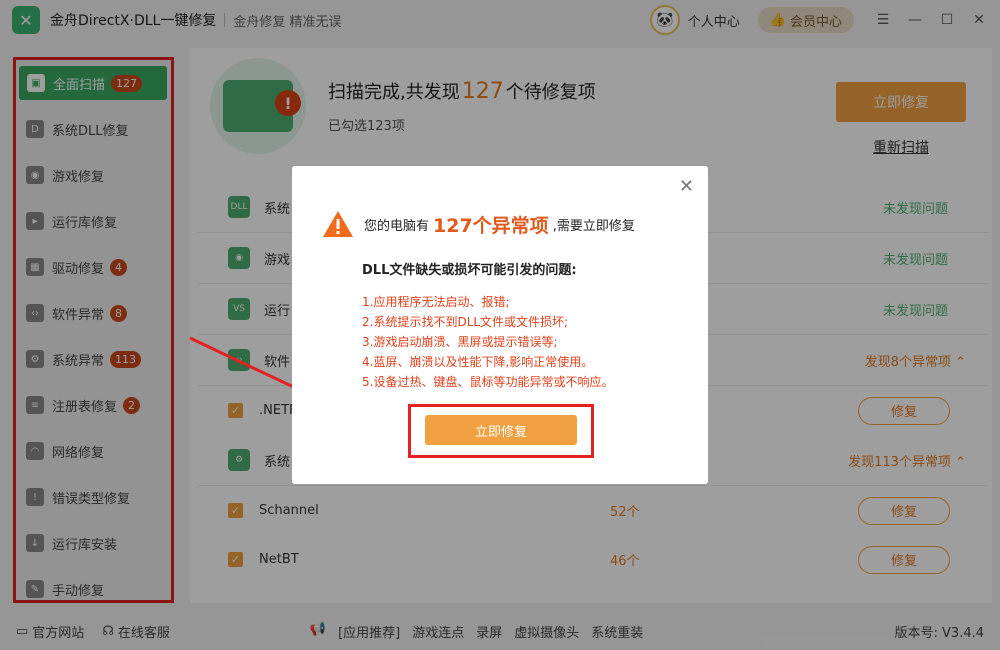  What do you see at coordinates (436, 302) in the screenshot?
I see `issue-item: 1.应用程序无法启动、报错;` at bounding box center [436, 302].